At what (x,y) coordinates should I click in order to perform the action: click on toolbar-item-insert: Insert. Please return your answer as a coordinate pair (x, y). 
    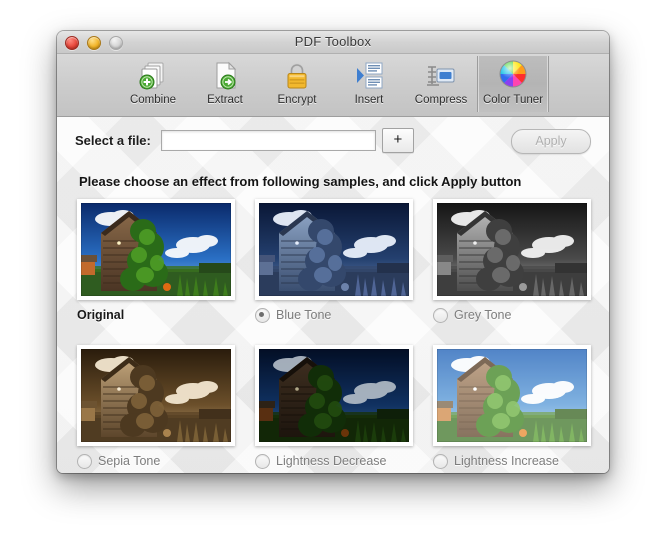
    Looking at the image, I should click on (369, 84).